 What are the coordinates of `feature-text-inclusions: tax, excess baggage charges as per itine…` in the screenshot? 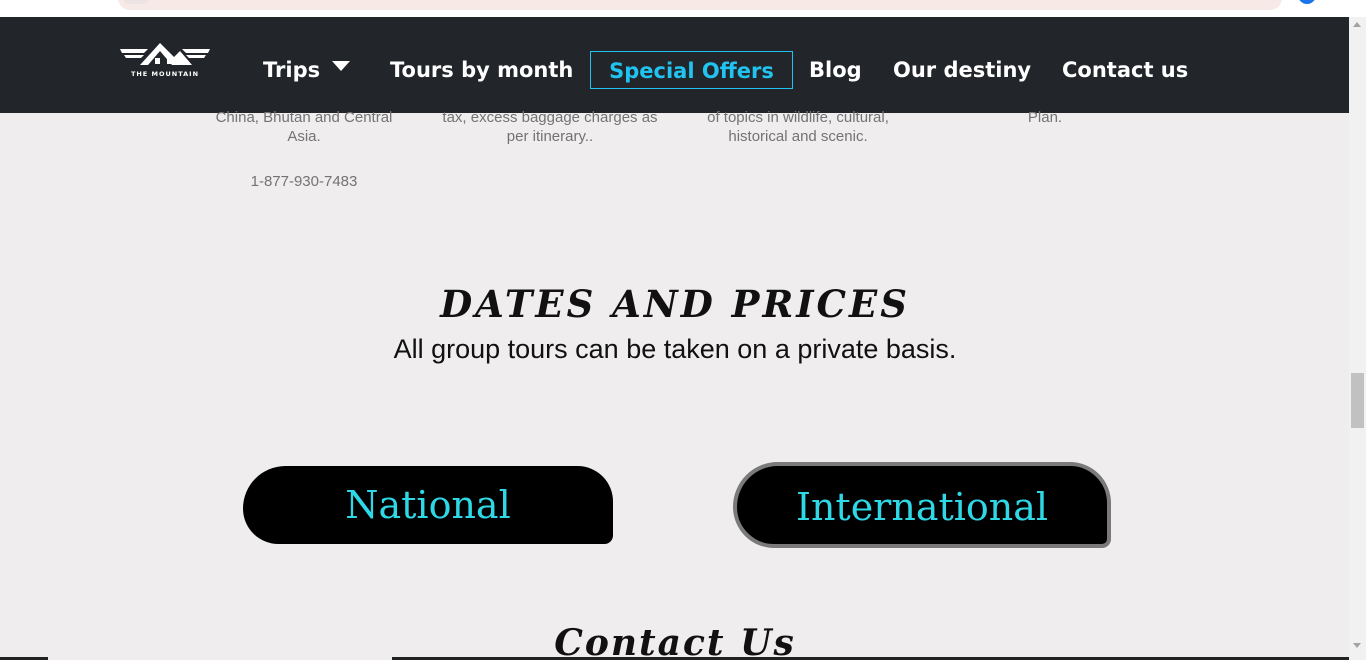 It's located at (550, 127).